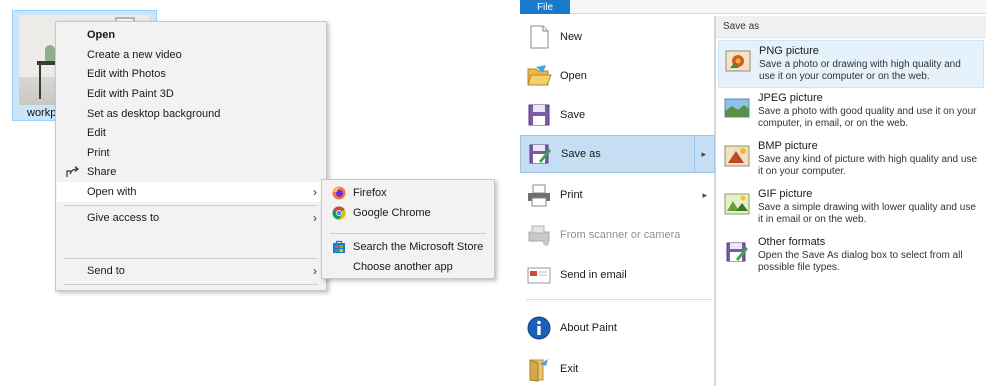 Image resolution: width=986 pixels, height=386 pixels. Describe the element at coordinates (790, 98) in the screenshot. I see `format-title: JPEG picture` at that location.